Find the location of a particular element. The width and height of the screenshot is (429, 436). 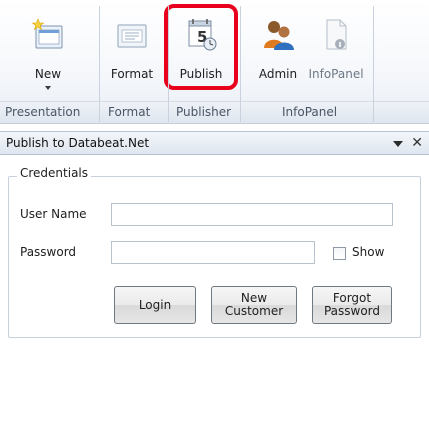

infopanel-button-label: InfoPanel is located at coordinates (336, 74).